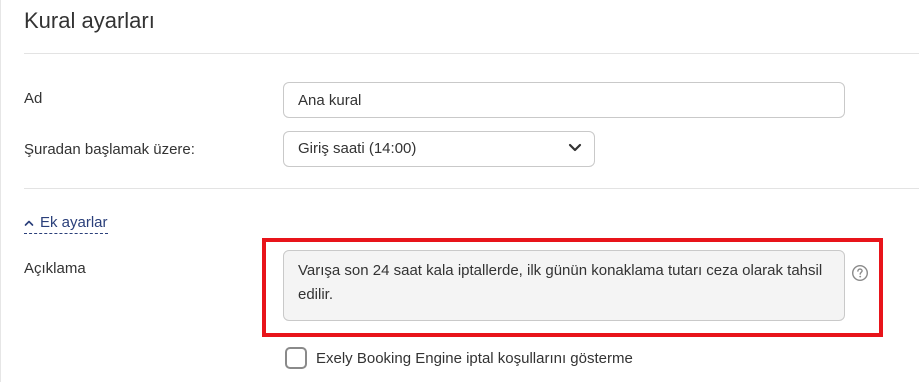  Describe the element at coordinates (439, 149) in the screenshot. I see `start-from-select: Giriş saati (14:00)` at that location.